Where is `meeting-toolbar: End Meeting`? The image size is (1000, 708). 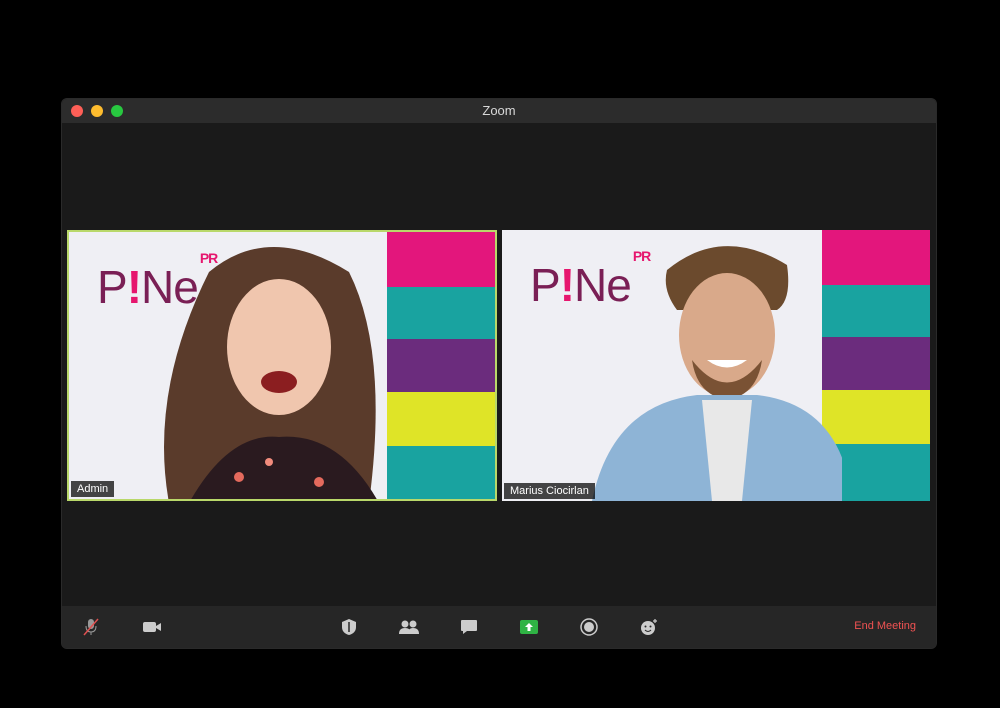 meeting-toolbar: End Meeting is located at coordinates (499, 627).